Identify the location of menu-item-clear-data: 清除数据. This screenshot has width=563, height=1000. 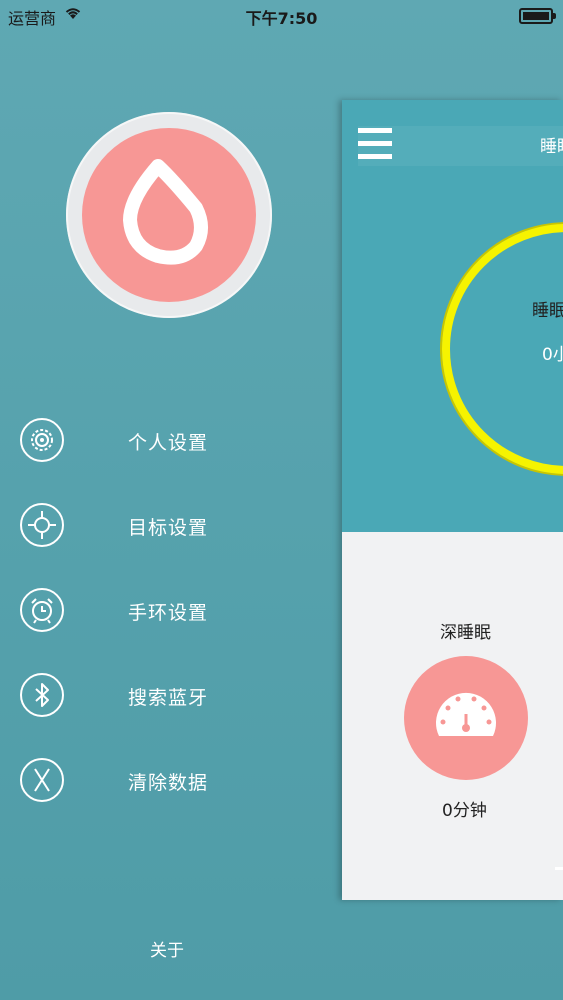
(170, 780).